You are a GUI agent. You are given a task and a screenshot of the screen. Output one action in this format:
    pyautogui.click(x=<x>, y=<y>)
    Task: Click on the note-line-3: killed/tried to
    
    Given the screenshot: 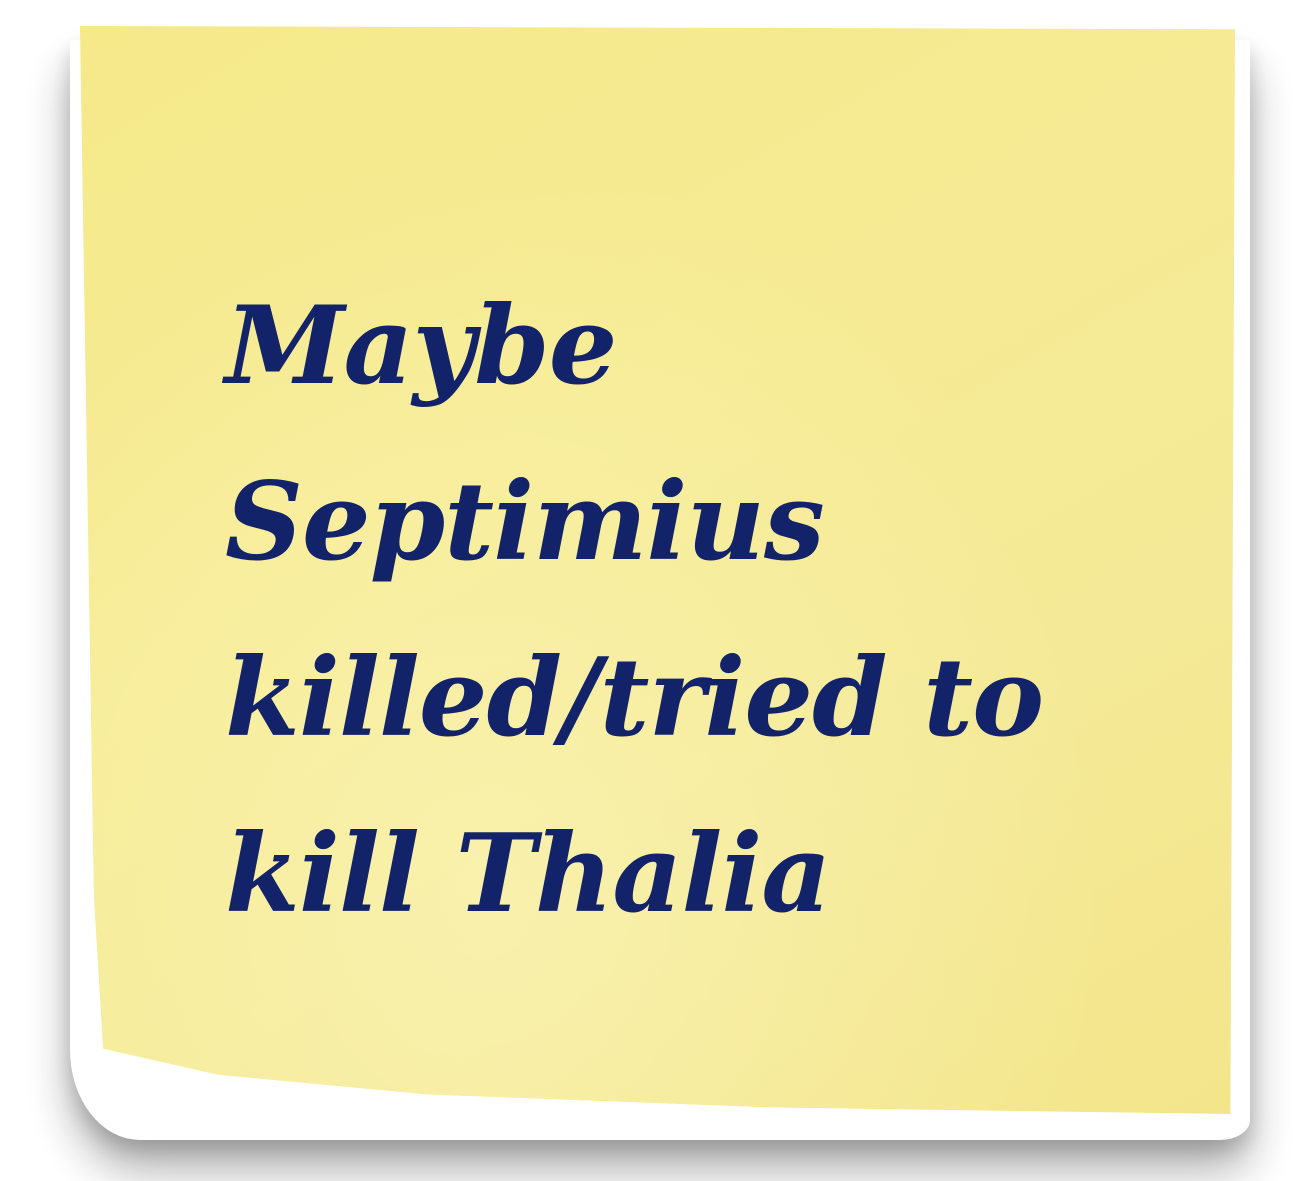 What is the action you would take?
    pyautogui.click(x=634, y=698)
    